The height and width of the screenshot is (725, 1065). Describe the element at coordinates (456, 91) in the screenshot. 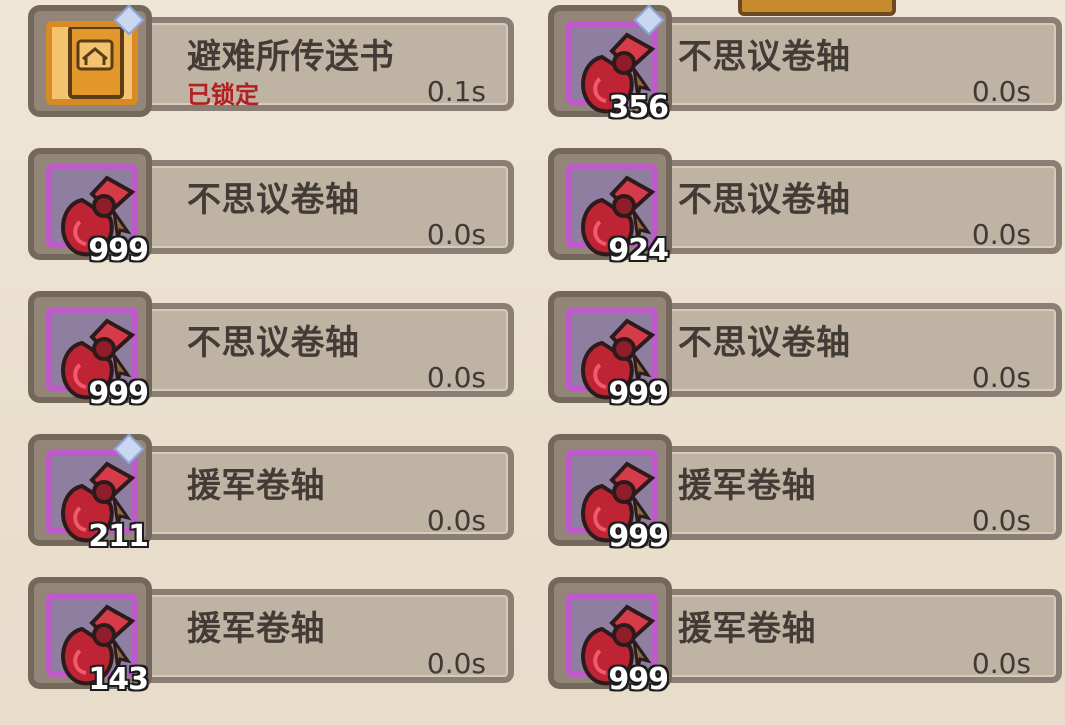

I see `item-time: 0.1s` at that location.